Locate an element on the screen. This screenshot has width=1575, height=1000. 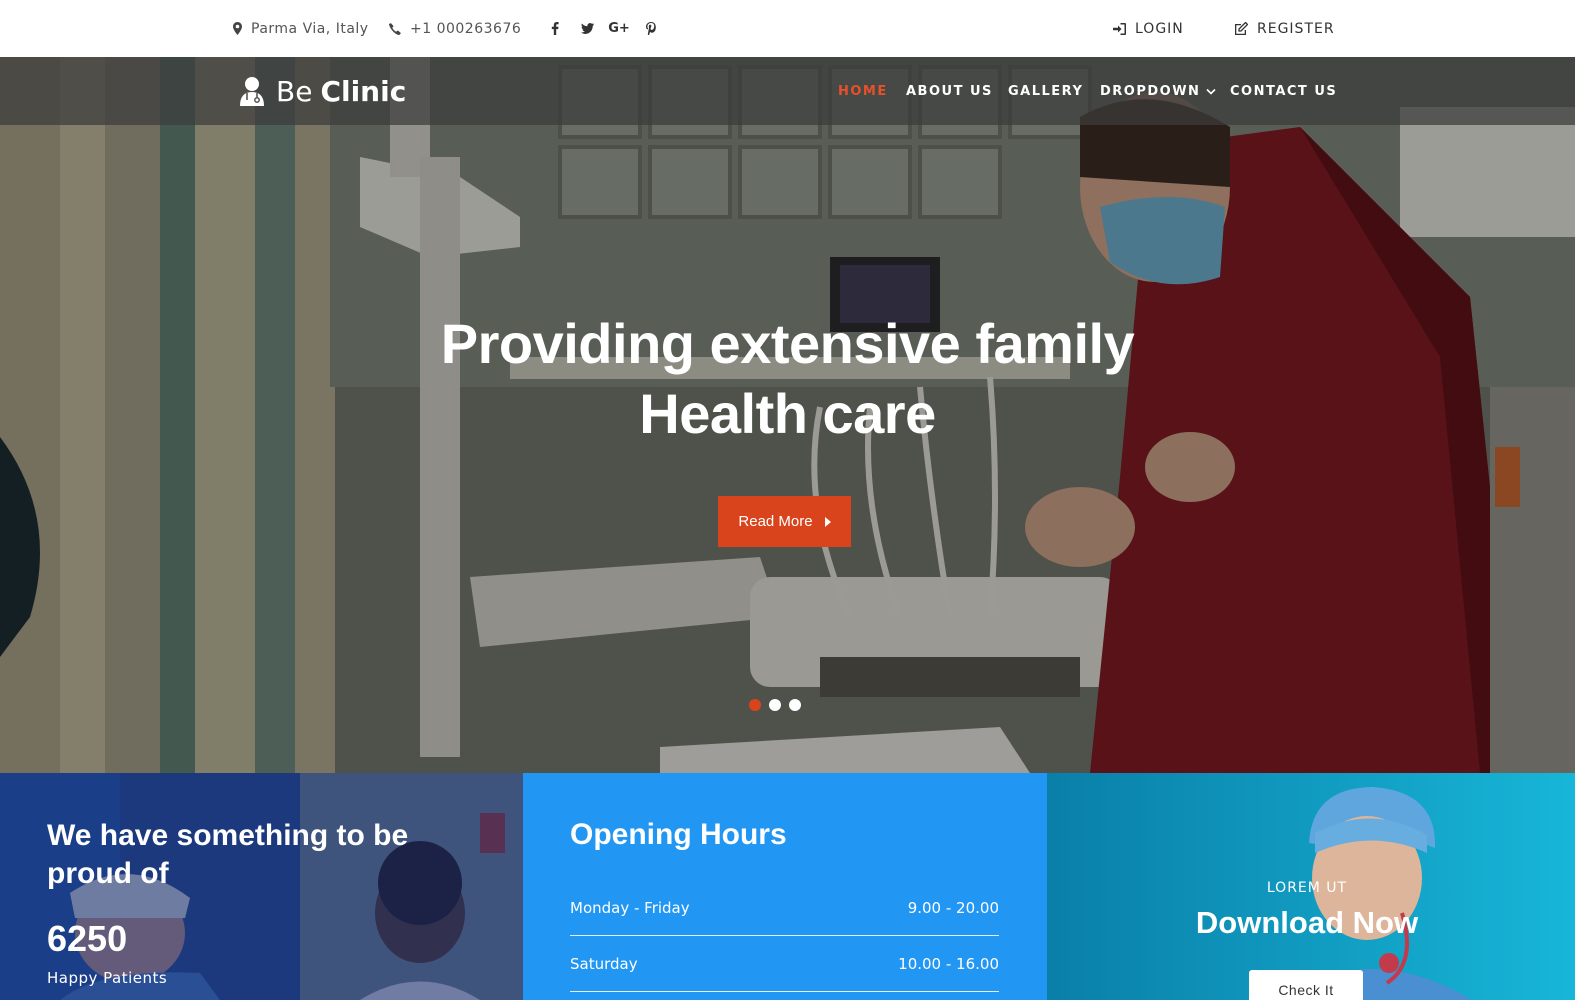
map-marker-icon is located at coordinates (237, 28).